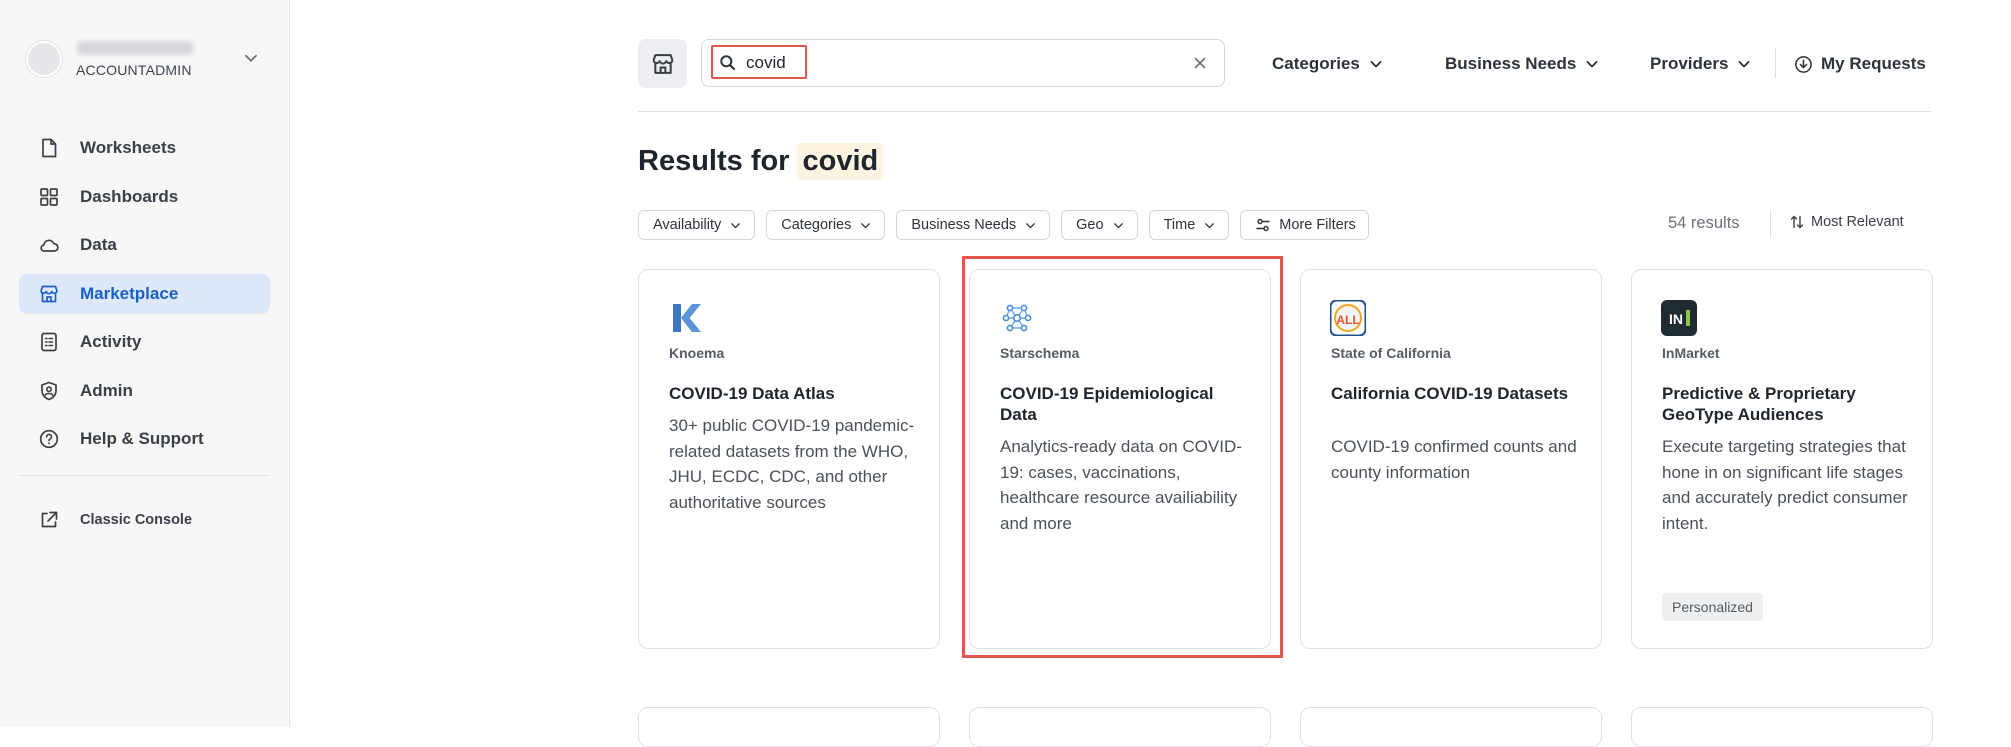  What do you see at coordinates (1873, 63) in the screenshot?
I see `my-requests-label: My Requests` at bounding box center [1873, 63].